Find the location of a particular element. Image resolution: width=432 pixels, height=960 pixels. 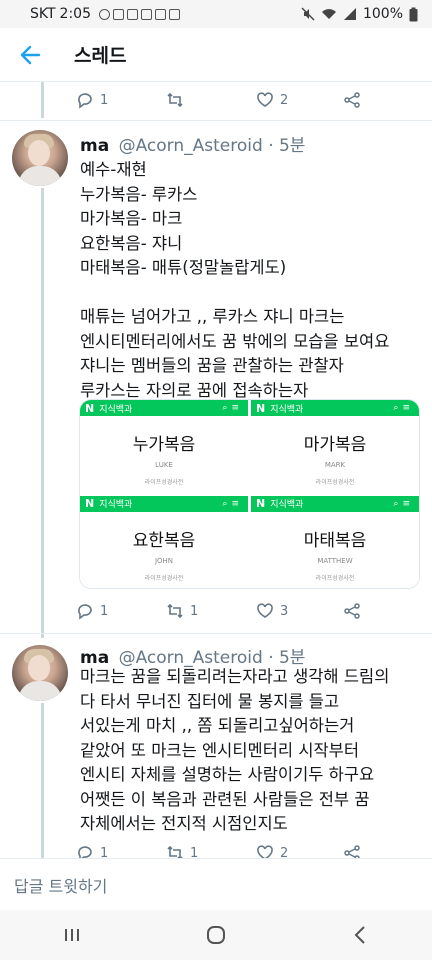

mute-icon is located at coordinates (308, 14).